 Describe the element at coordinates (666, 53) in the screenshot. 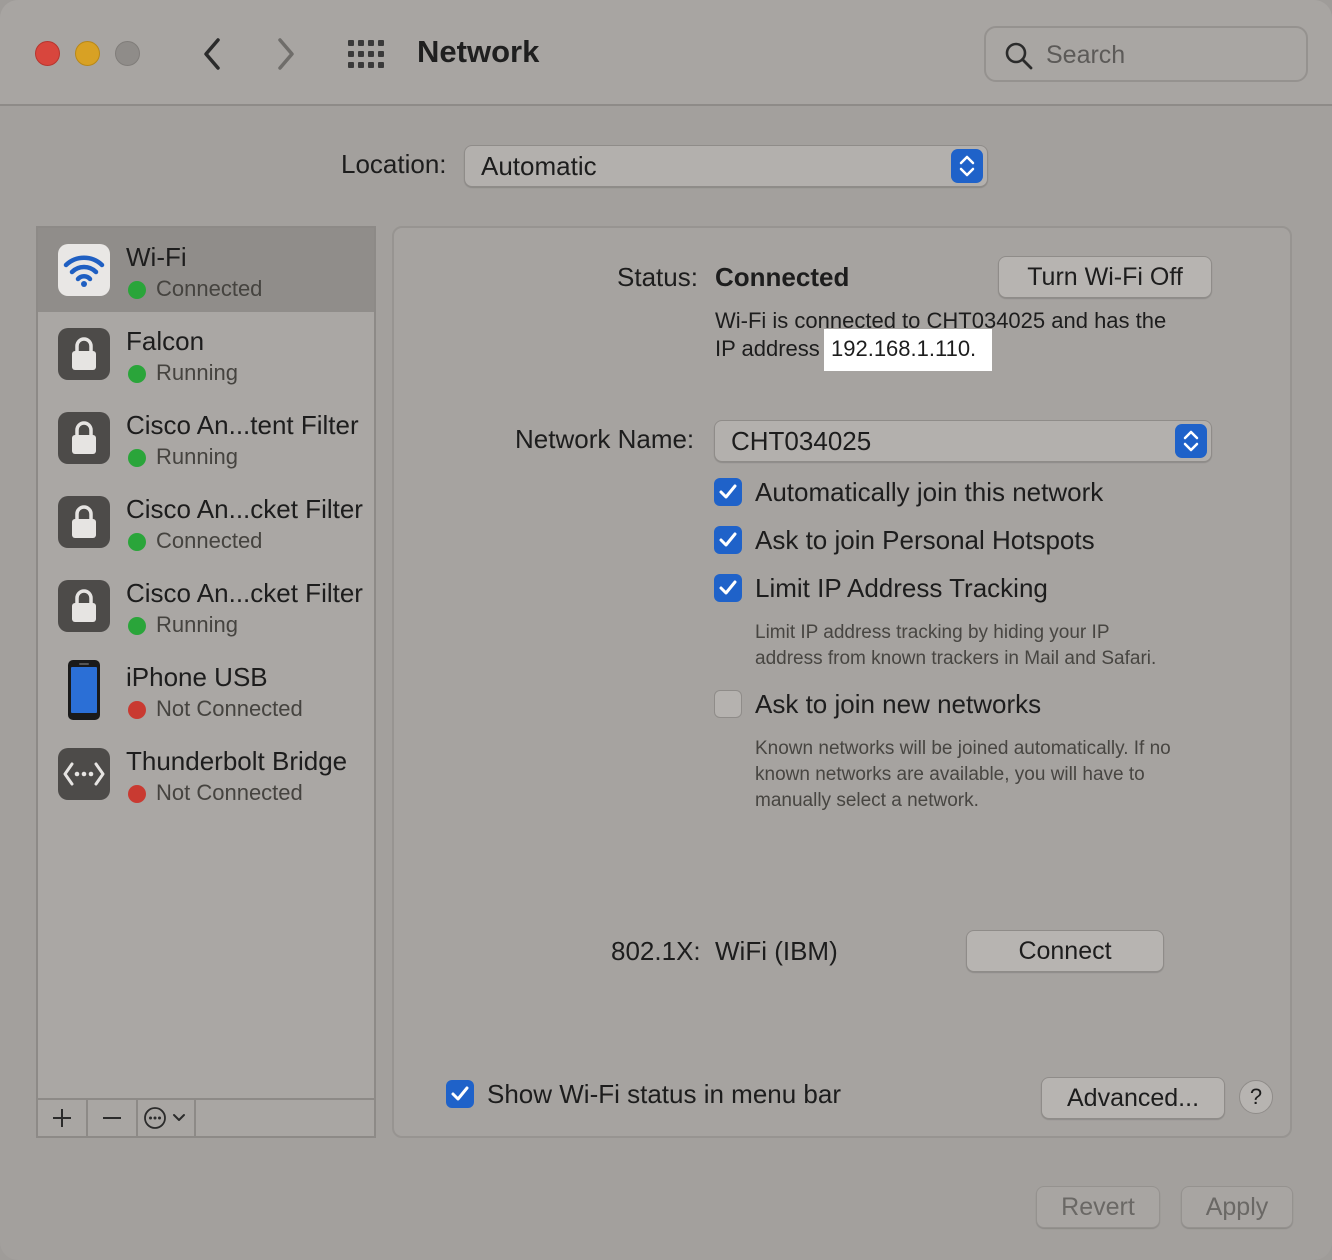

I see `title-bar: Network` at that location.